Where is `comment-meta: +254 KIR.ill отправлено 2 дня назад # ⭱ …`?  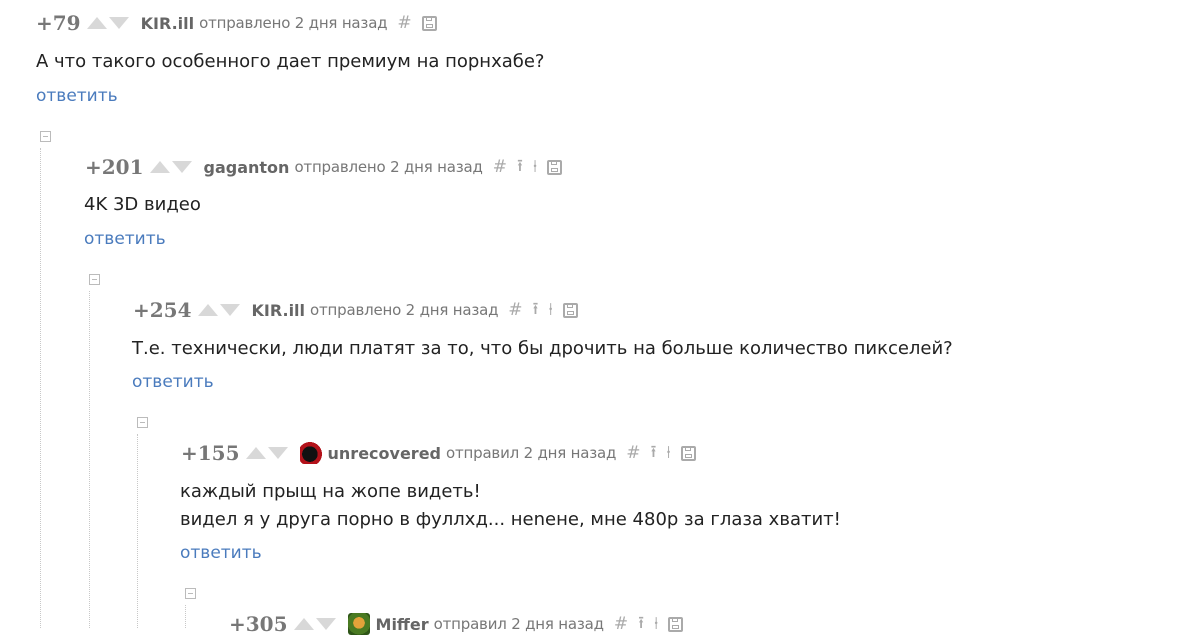
comment-meta: +254 KIR.ill отправлено 2 дня назад # ⭱ … is located at coordinates (360, 310).